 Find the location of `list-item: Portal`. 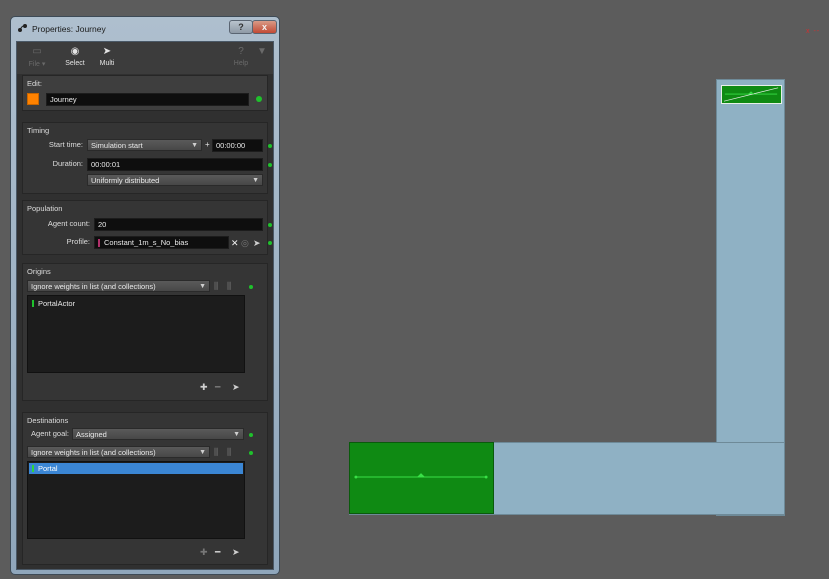

list-item: Portal is located at coordinates (136, 468).